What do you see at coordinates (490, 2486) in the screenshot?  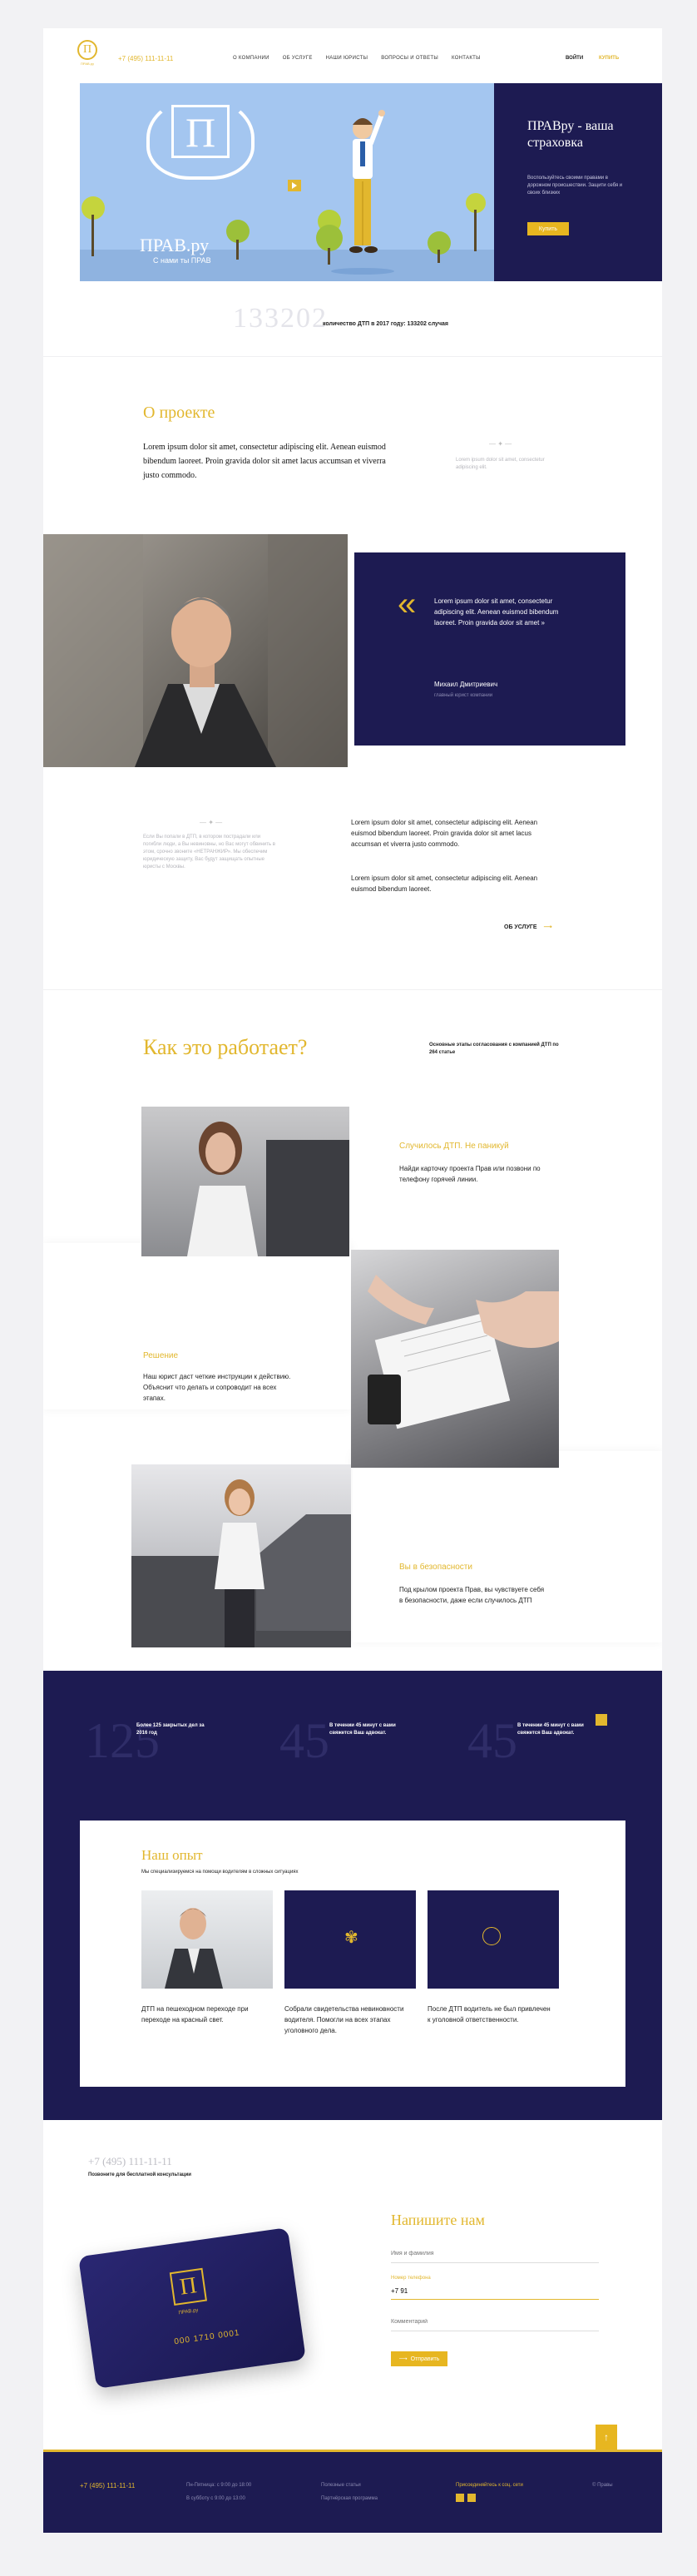 I see `footer-join: Присоединяйтесь к соц. сети` at bounding box center [490, 2486].